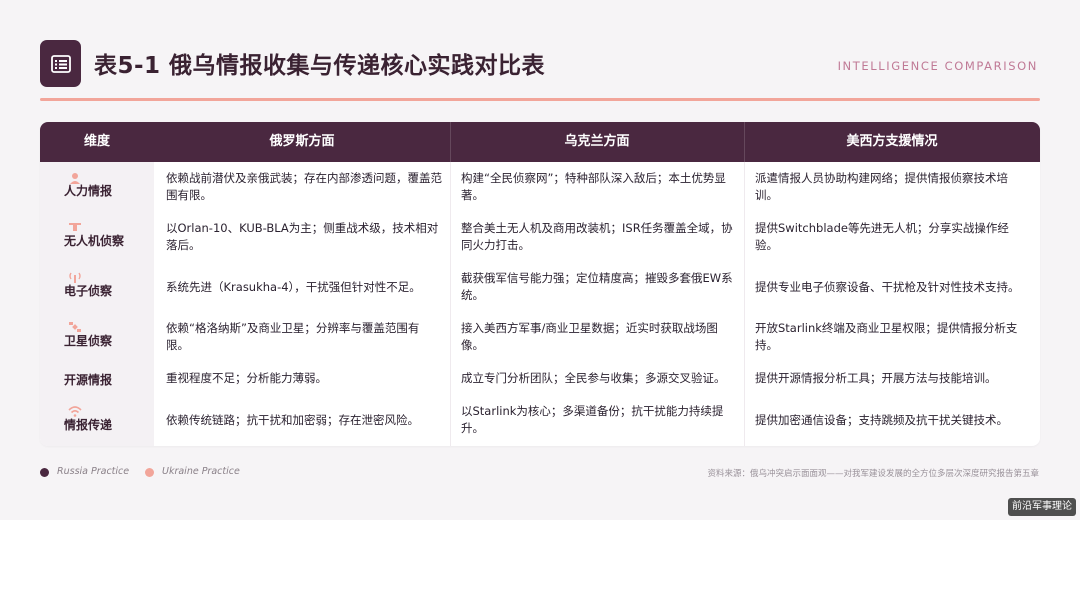  What do you see at coordinates (320, 66) in the screenshot?
I see `page-title: 表5-1 俄乌情报收集与传递核心实践对比表` at bounding box center [320, 66].